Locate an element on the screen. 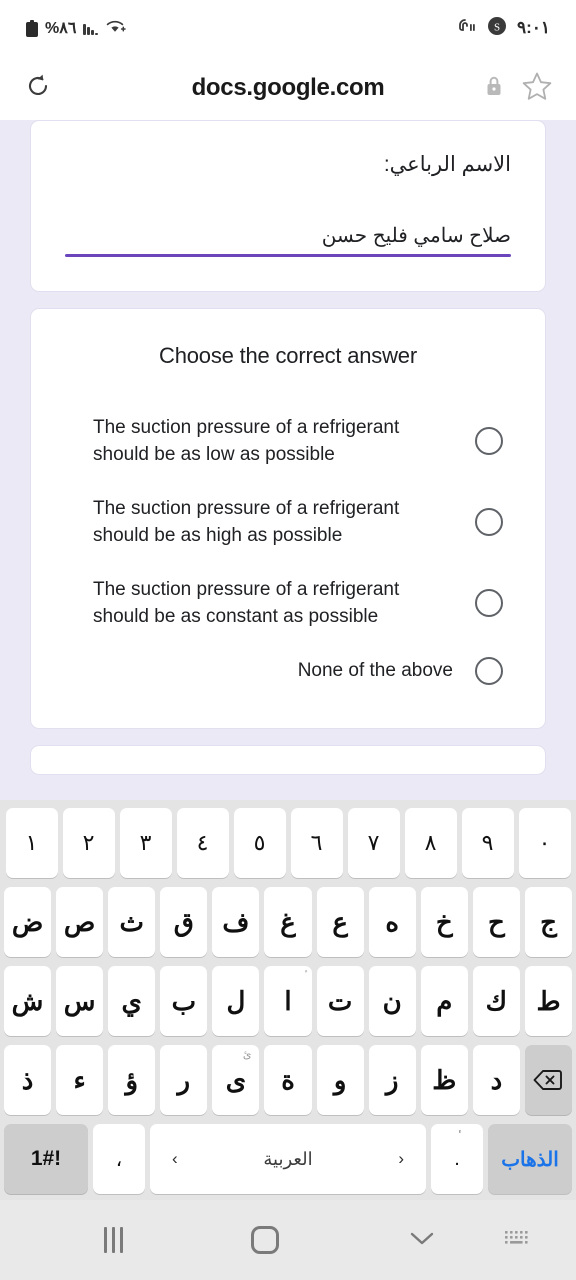 The image size is (576, 1280). key-alef-maqsura-label: ى is located at coordinates (236, 1079).